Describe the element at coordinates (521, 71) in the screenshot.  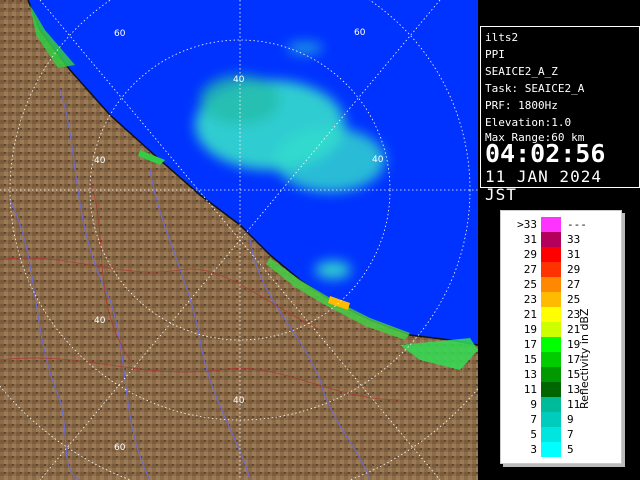
I see `product-name: SEAICE2_A_Z` at that location.